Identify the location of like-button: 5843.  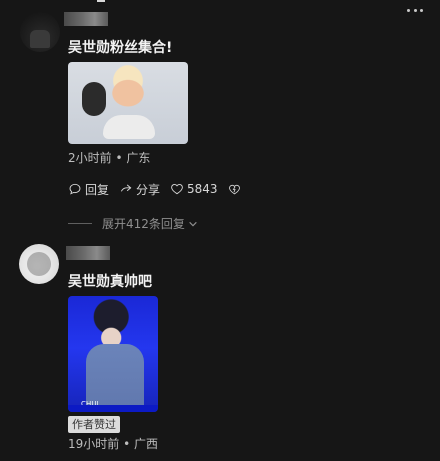
(194, 189).